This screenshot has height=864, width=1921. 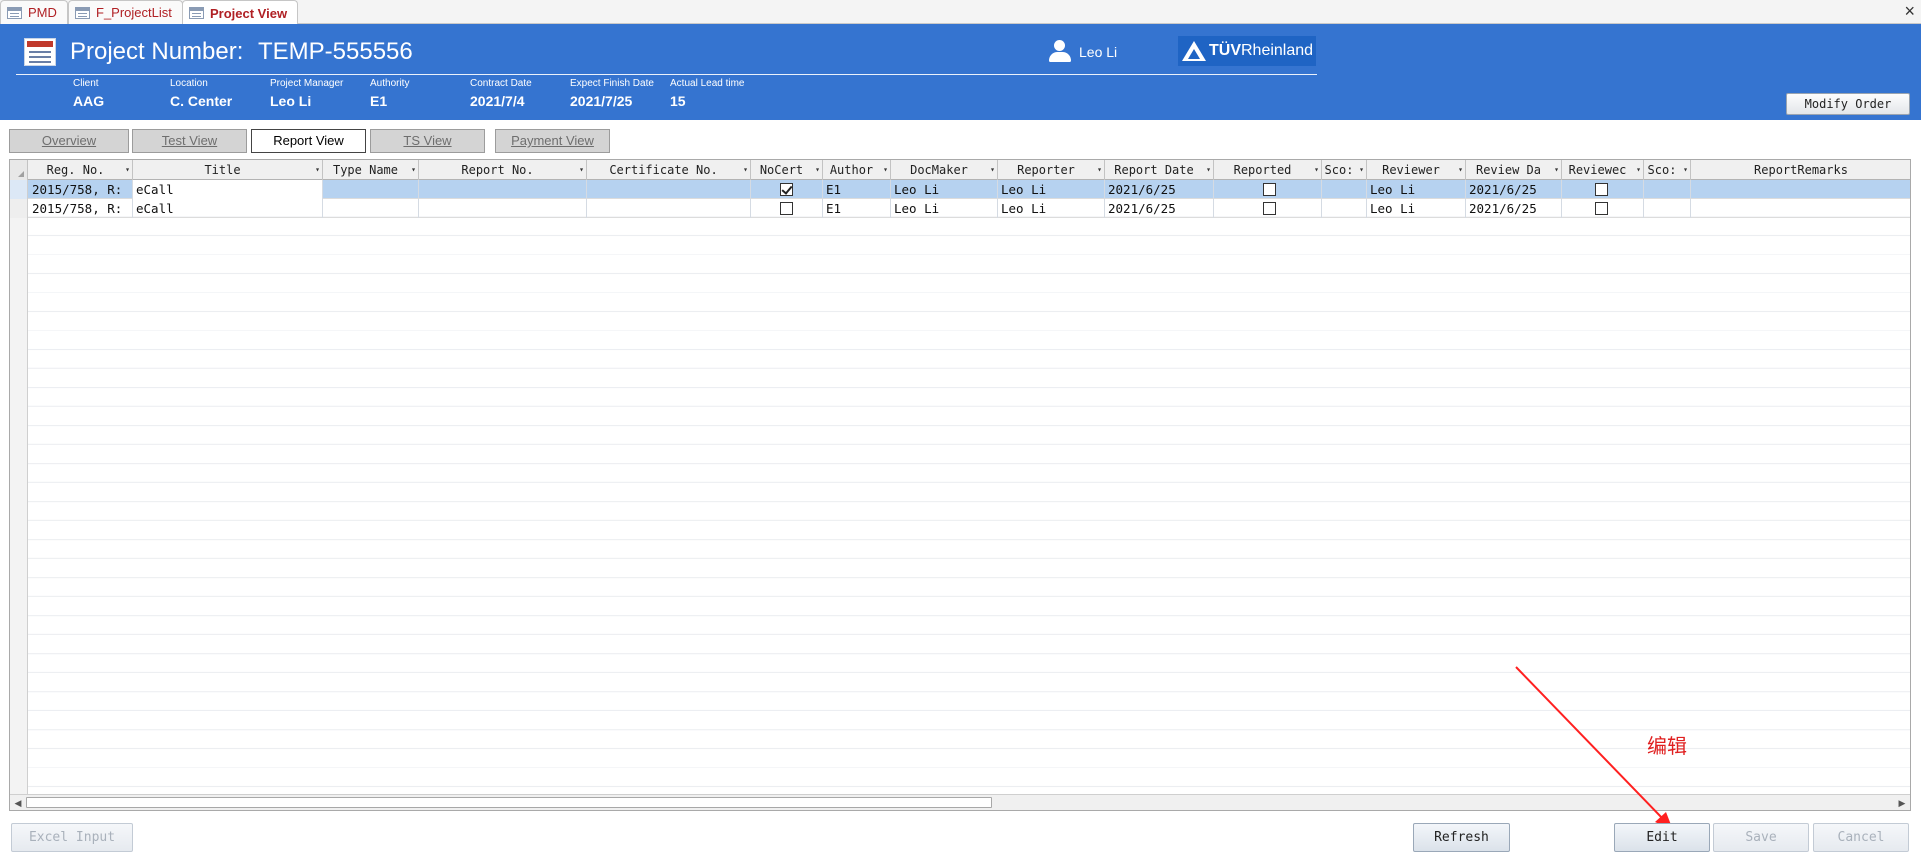 I want to click on tab-overview: Overview, so click(x=69, y=141).